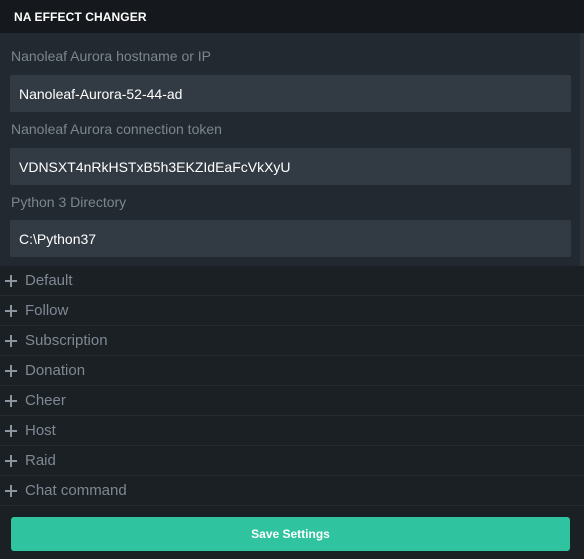 This screenshot has width=584, height=559. Describe the element at coordinates (76, 490) in the screenshot. I see `accordion-label: Chat command` at that location.